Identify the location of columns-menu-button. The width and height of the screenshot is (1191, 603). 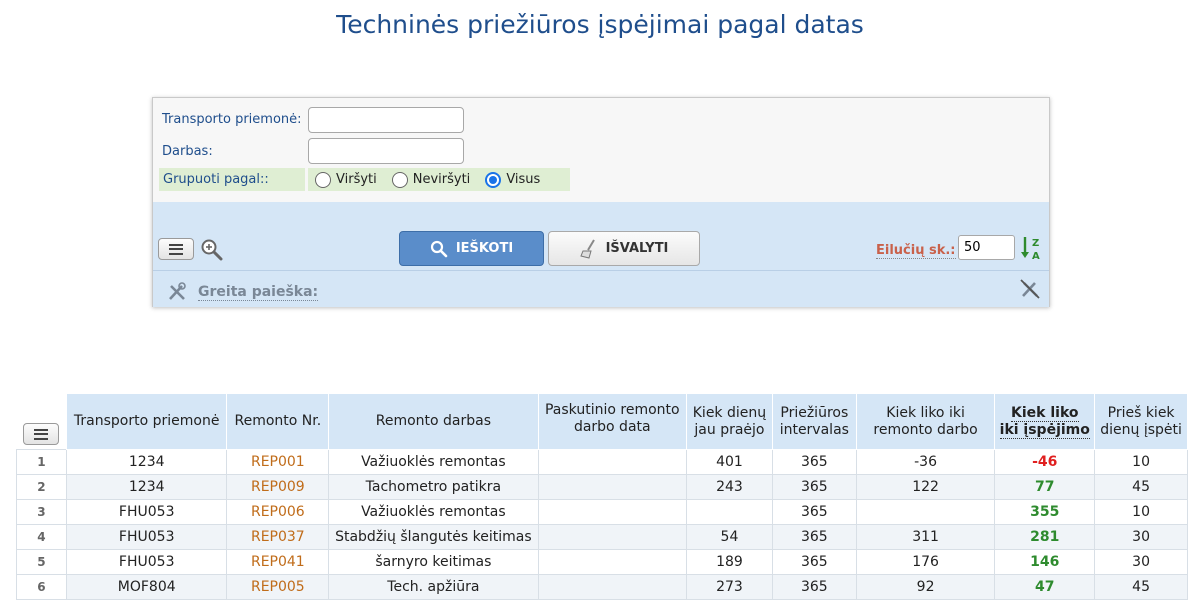
(176, 249).